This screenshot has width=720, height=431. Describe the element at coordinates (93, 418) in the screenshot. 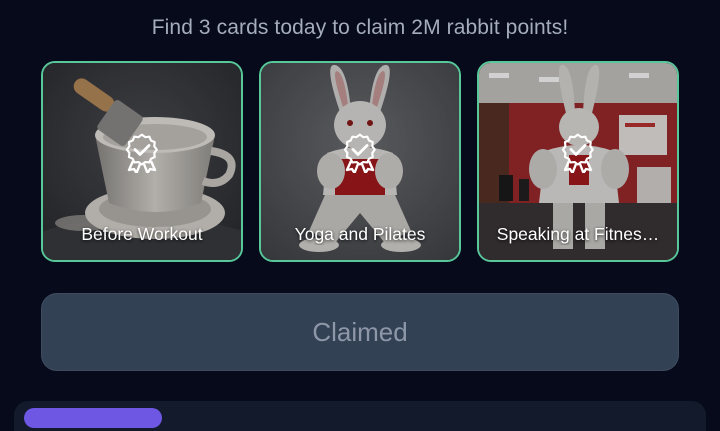

I see `bottom-tab-indicator` at that location.